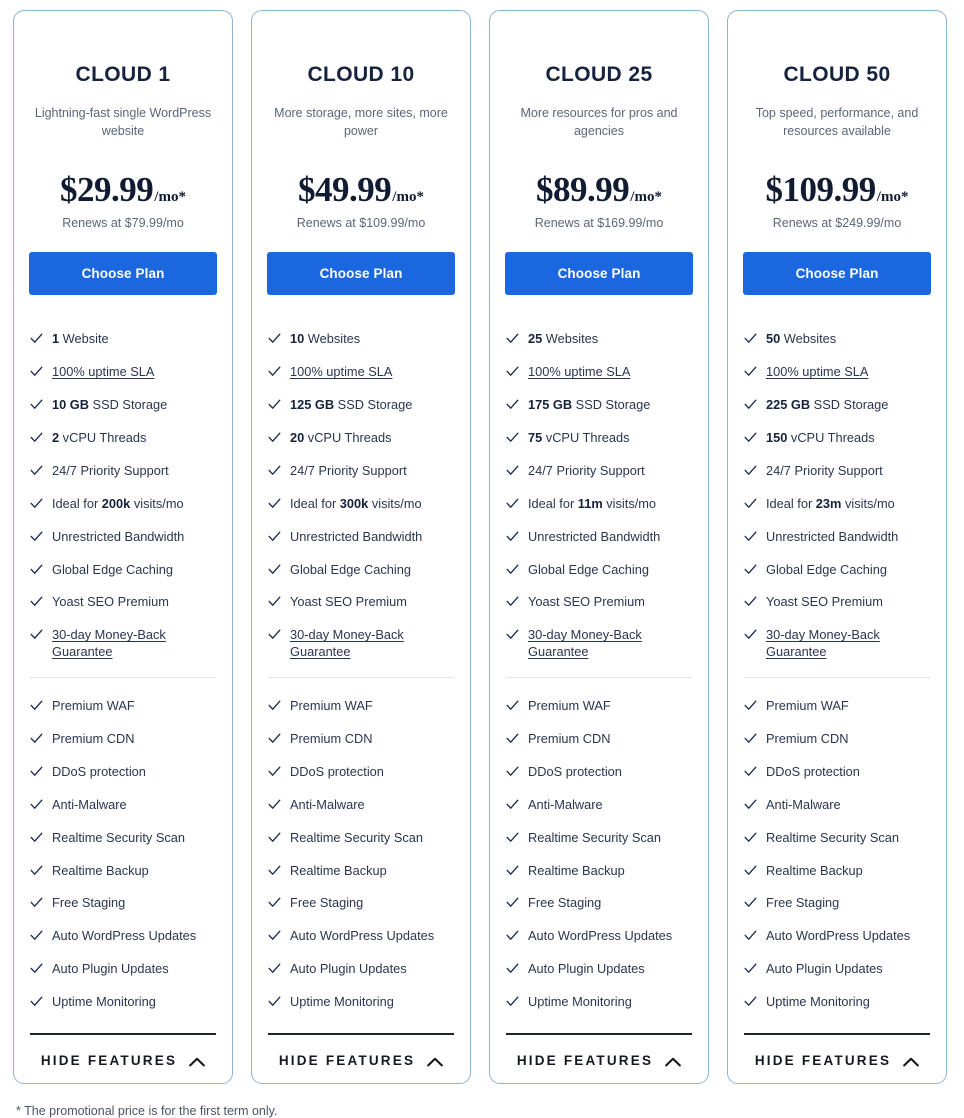  I want to click on feature-label: Unrestricted Bandwidth, so click(832, 536).